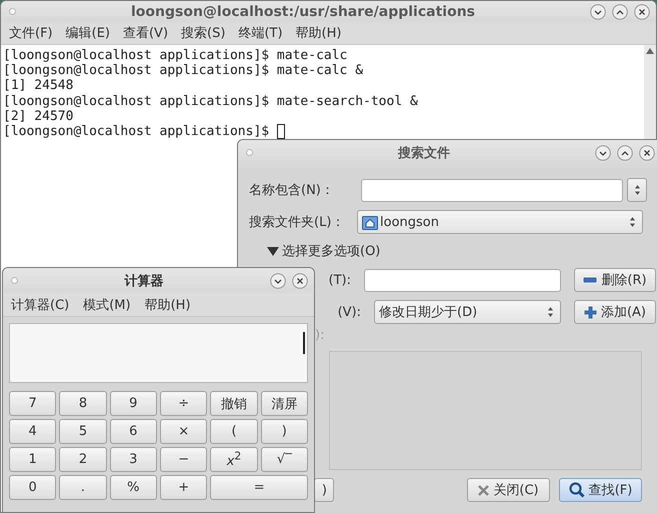 The width and height of the screenshot is (657, 513). I want to click on calculator-key: 1, so click(32, 459).